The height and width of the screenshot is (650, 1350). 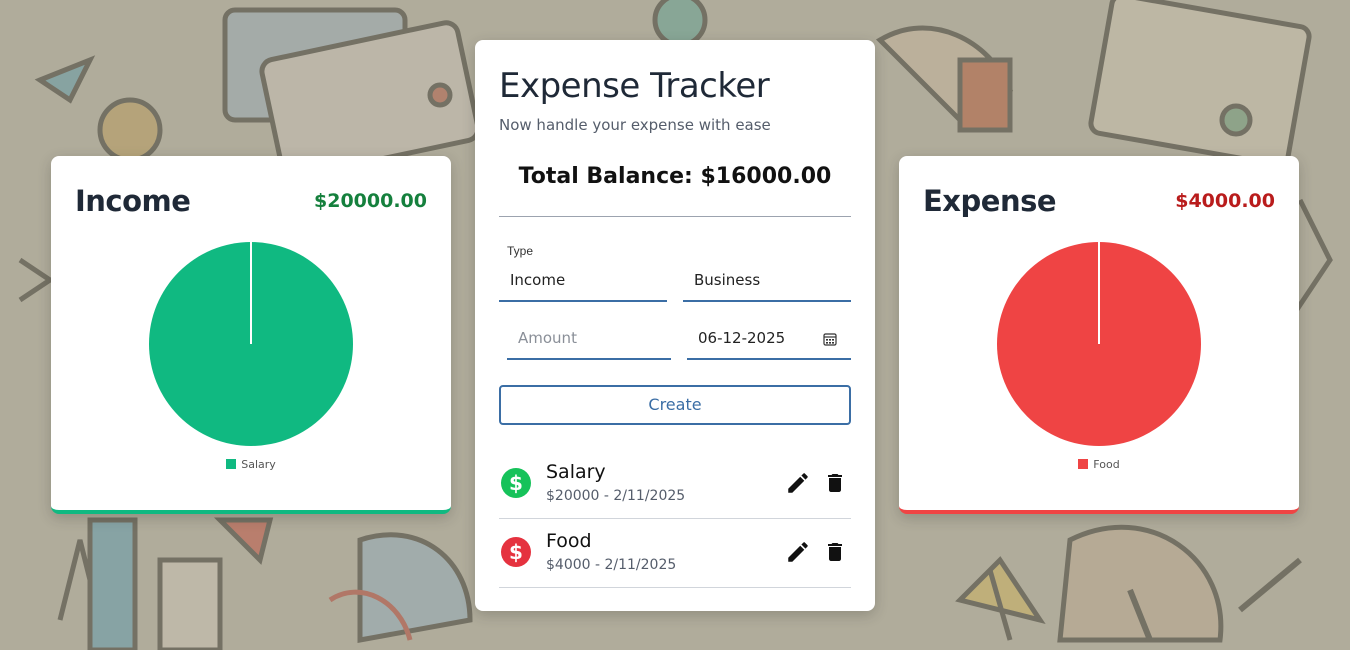 I want to click on total-balance: Total Balance: $16000.00, so click(x=675, y=176).